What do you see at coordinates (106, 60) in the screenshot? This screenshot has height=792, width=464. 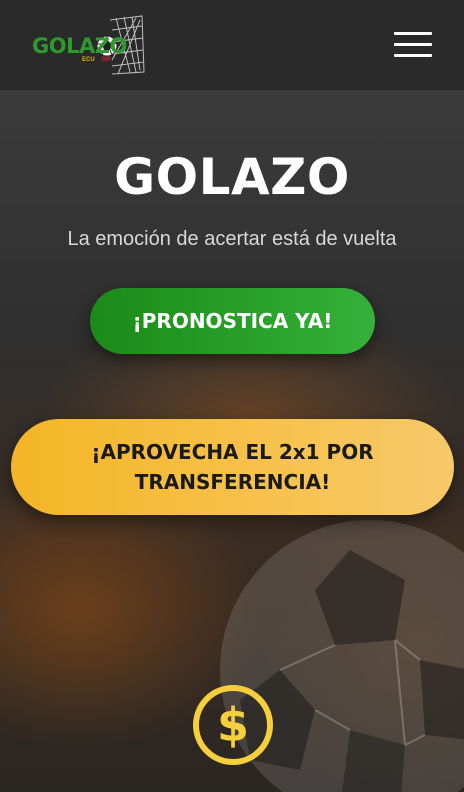 I see `logo-sub-right: OR` at bounding box center [106, 60].